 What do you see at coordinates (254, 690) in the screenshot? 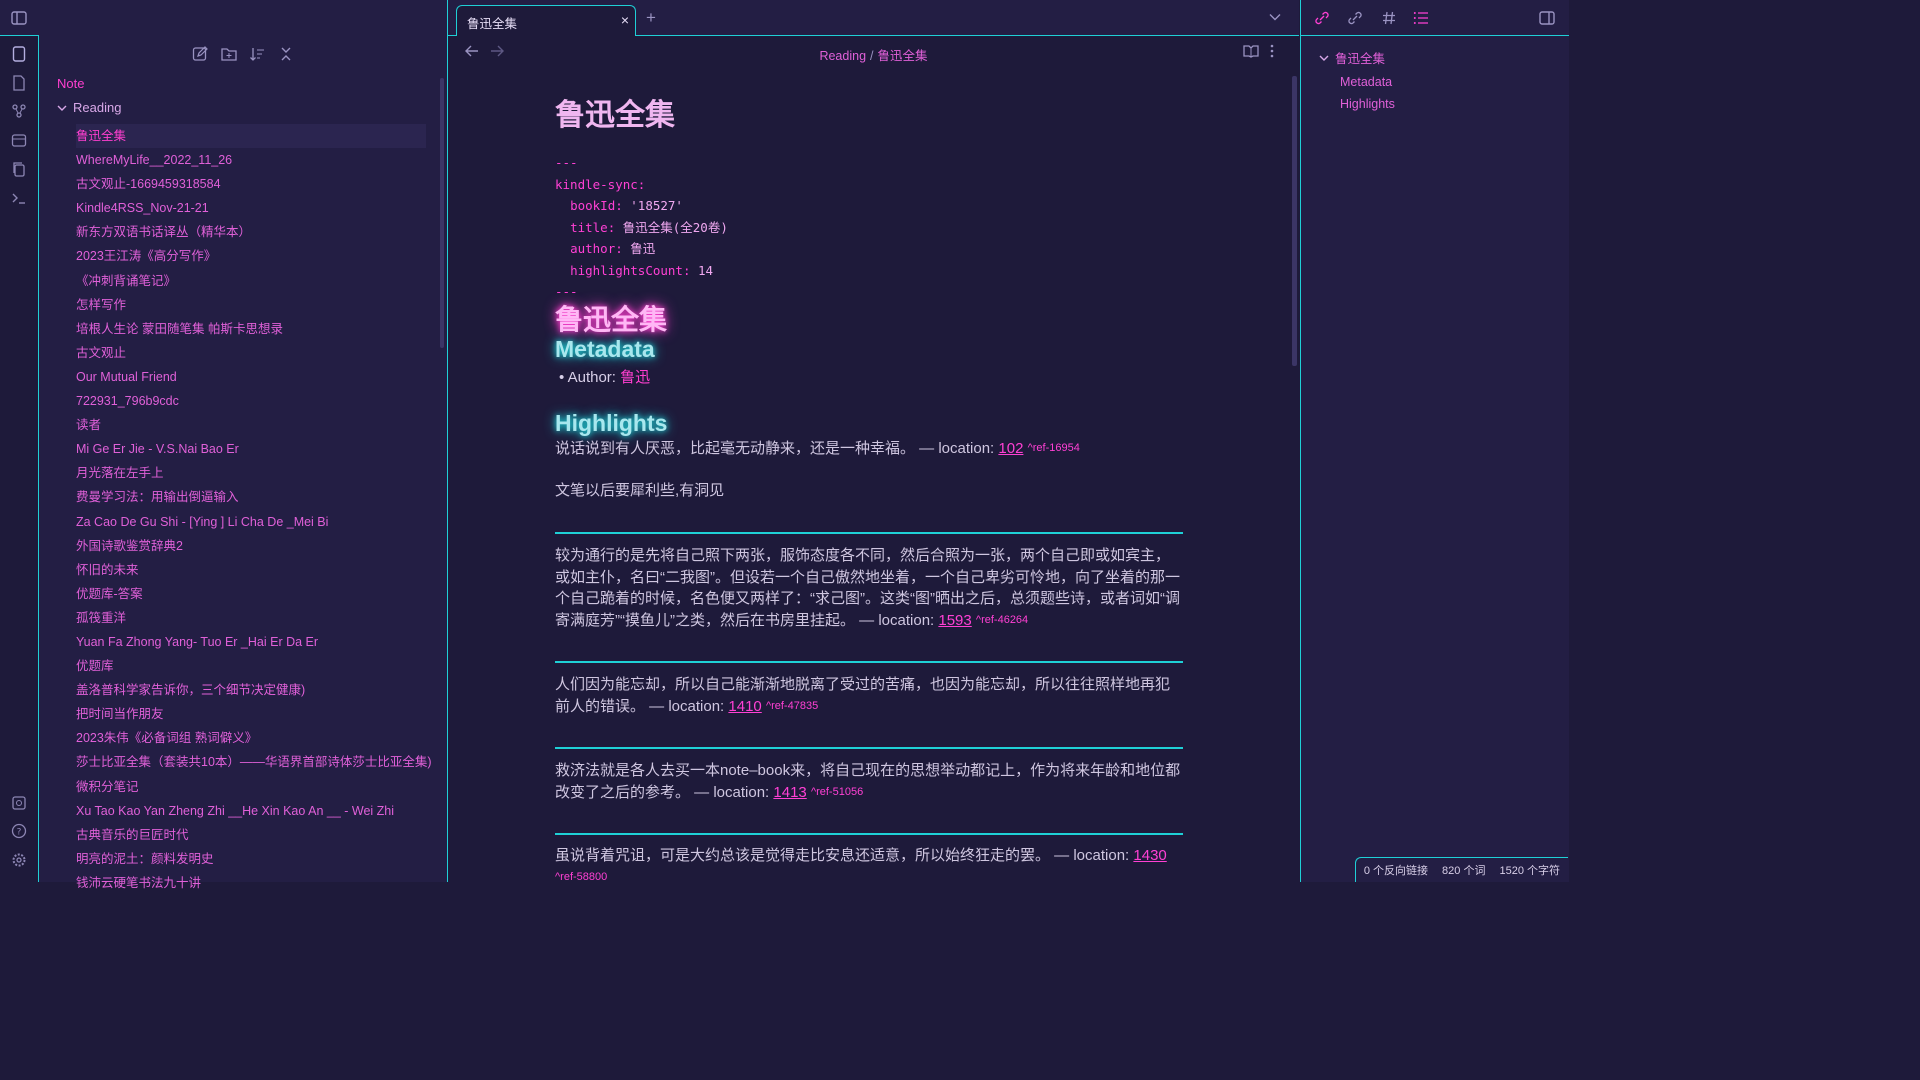
I see `file-item: 盖洛普科学家告诉你，三个细节决定健康)` at bounding box center [254, 690].